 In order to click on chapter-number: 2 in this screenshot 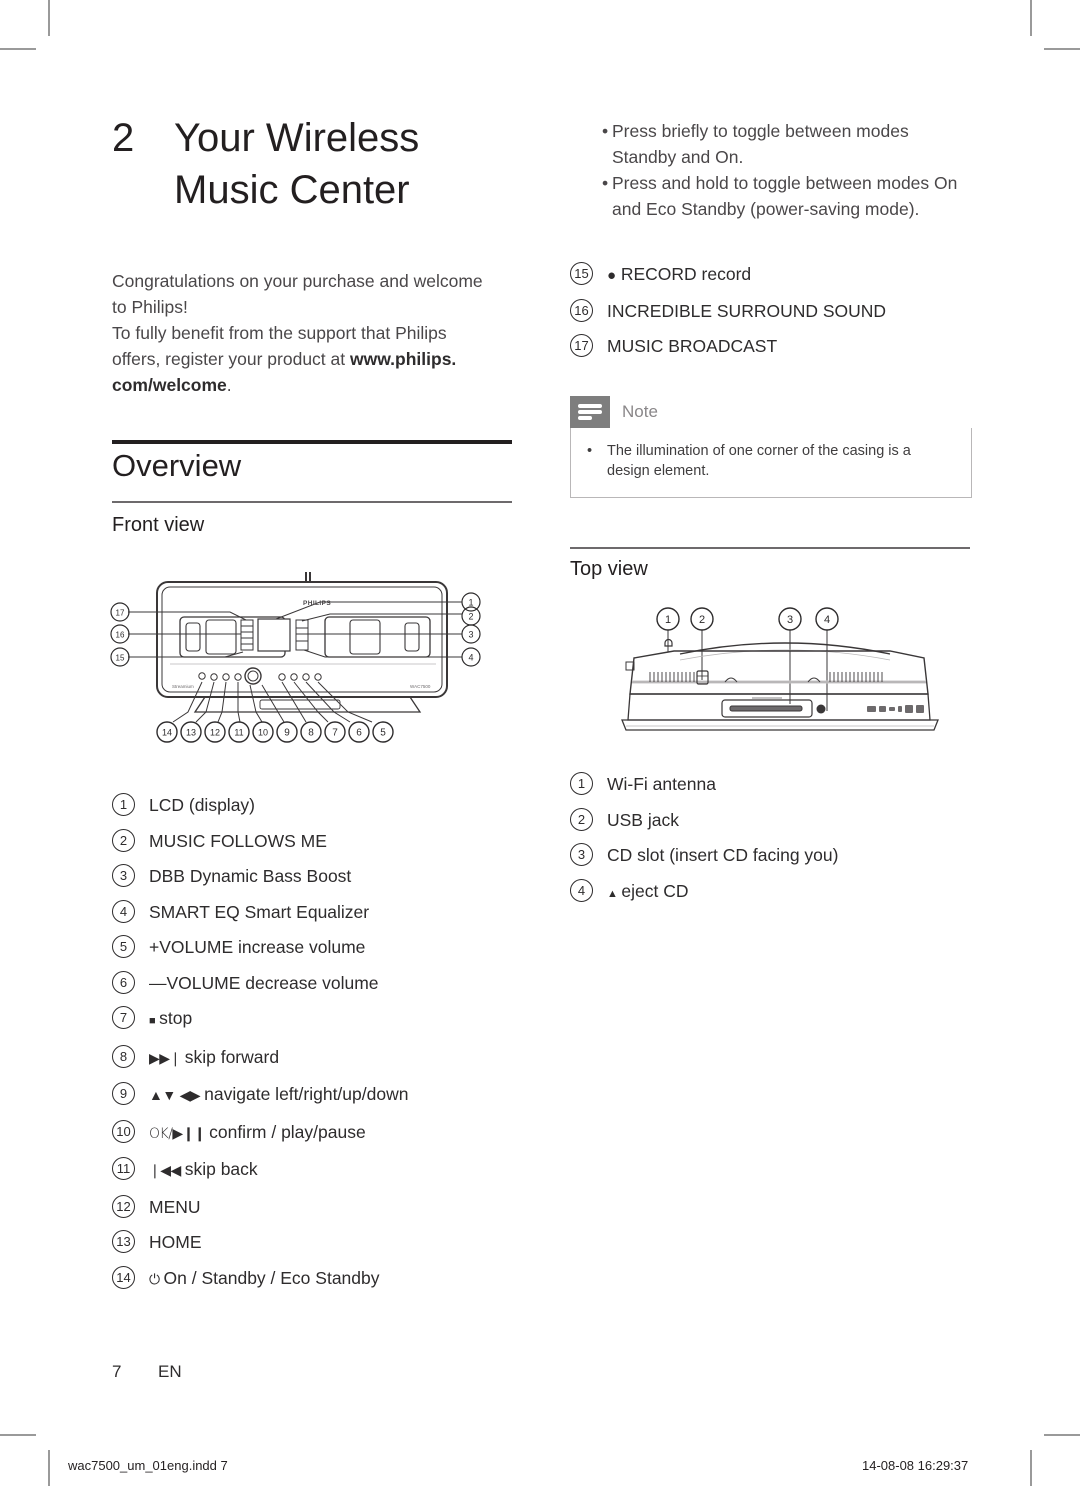, I will do `click(123, 138)`.